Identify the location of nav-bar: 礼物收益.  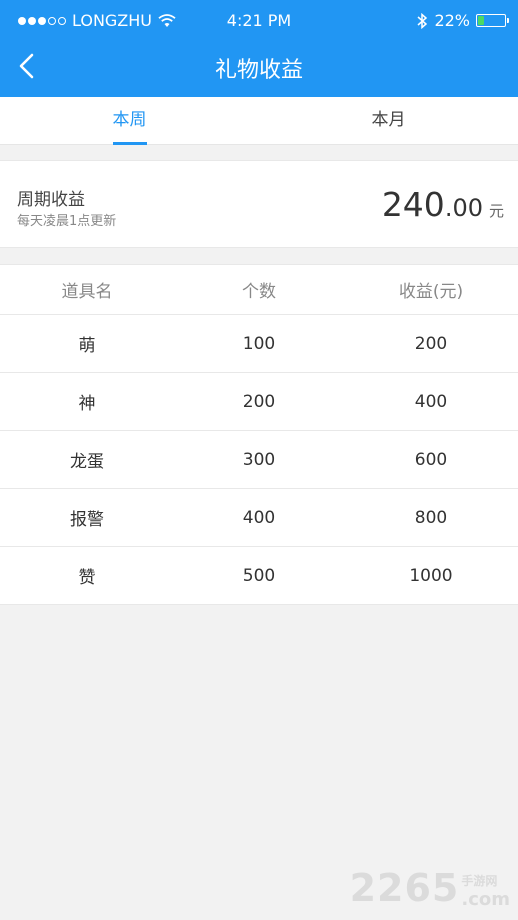
(259, 69).